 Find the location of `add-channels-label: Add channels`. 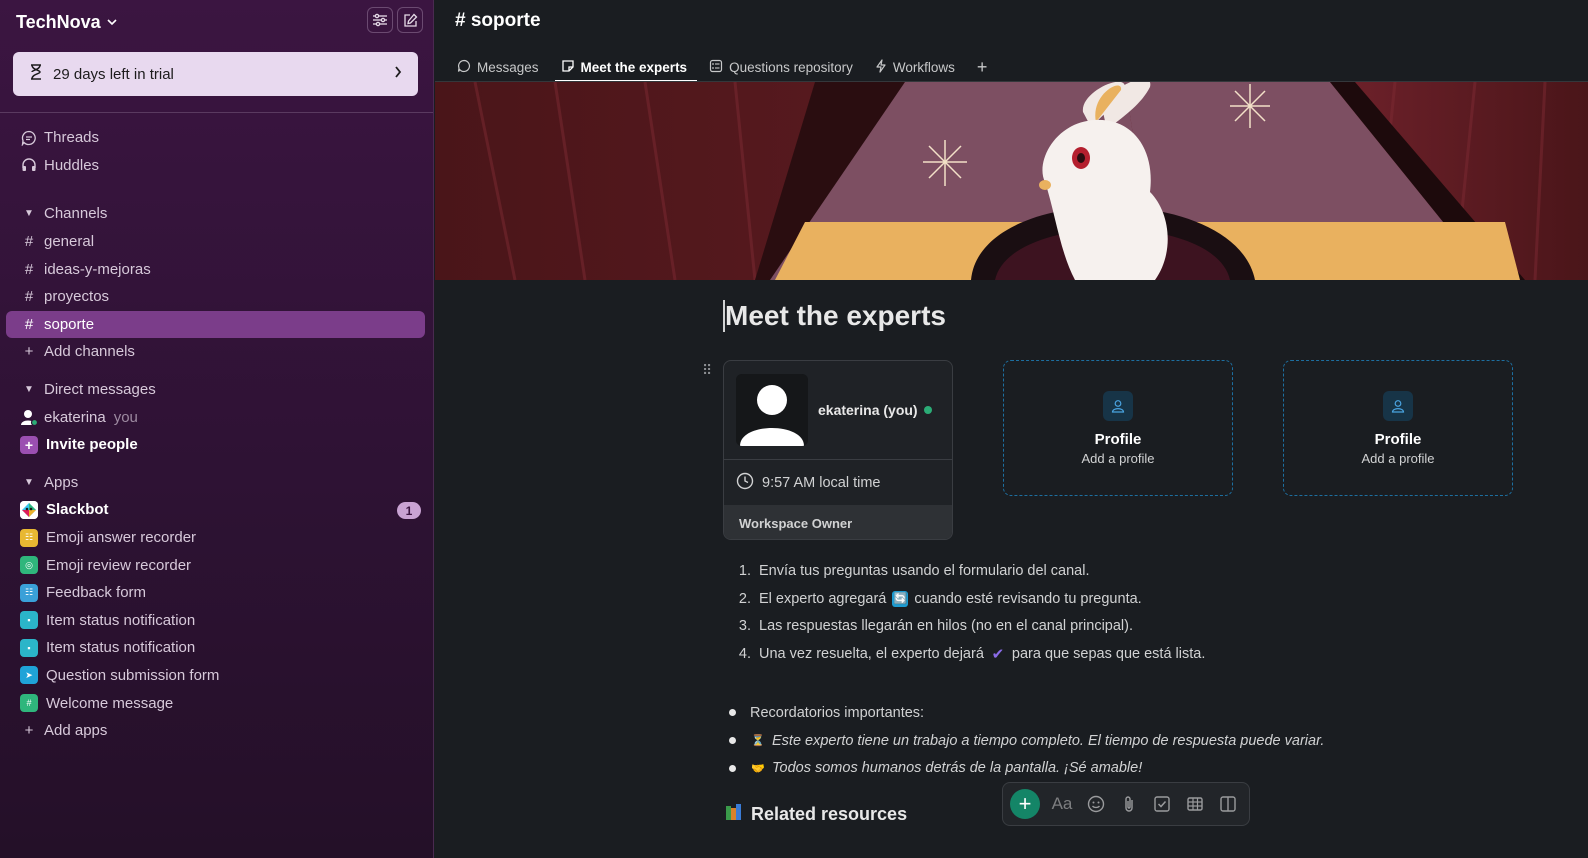

add-channels-label: Add channels is located at coordinates (89, 352).